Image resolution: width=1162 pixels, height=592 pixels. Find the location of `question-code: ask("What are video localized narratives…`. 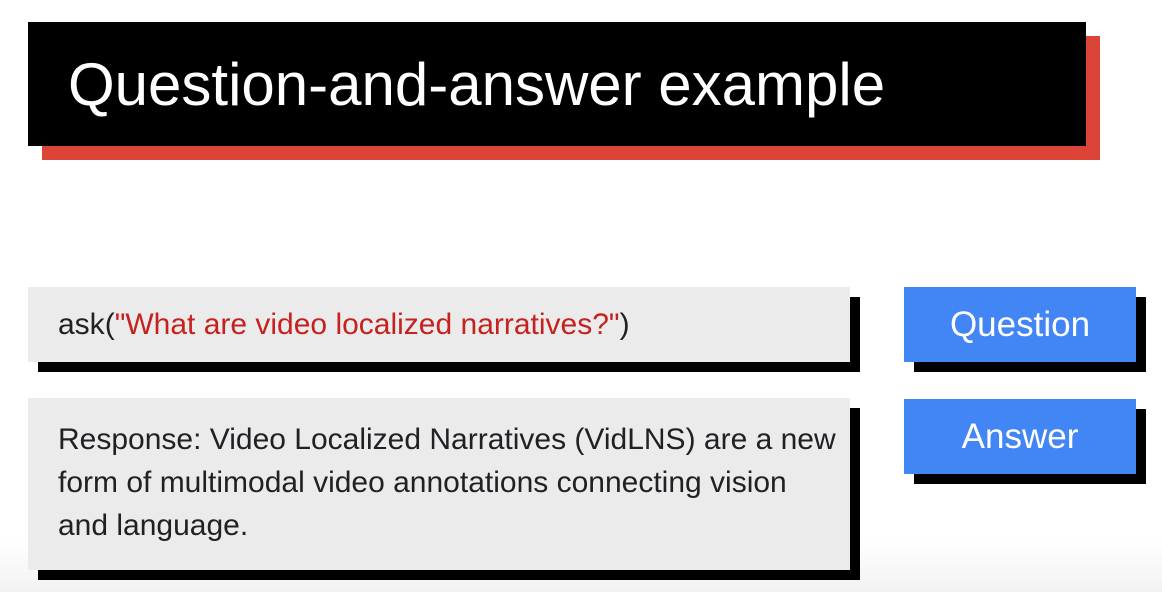

question-code: ask("What are video localized narratives… is located at coordinates (344, 325).